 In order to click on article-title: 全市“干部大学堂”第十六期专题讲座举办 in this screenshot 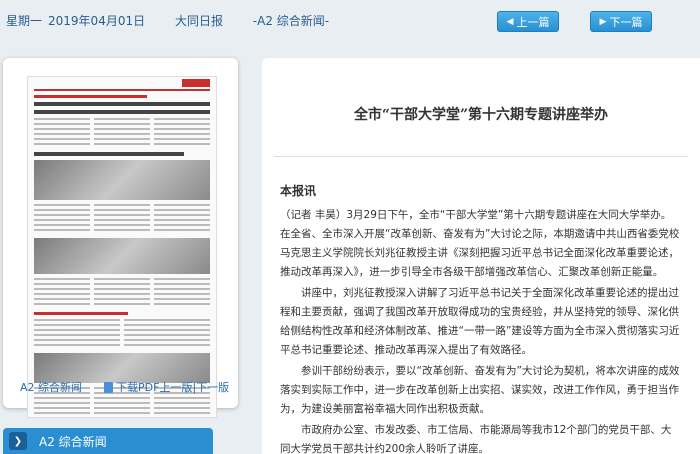, I will do `click(481, 115)`.